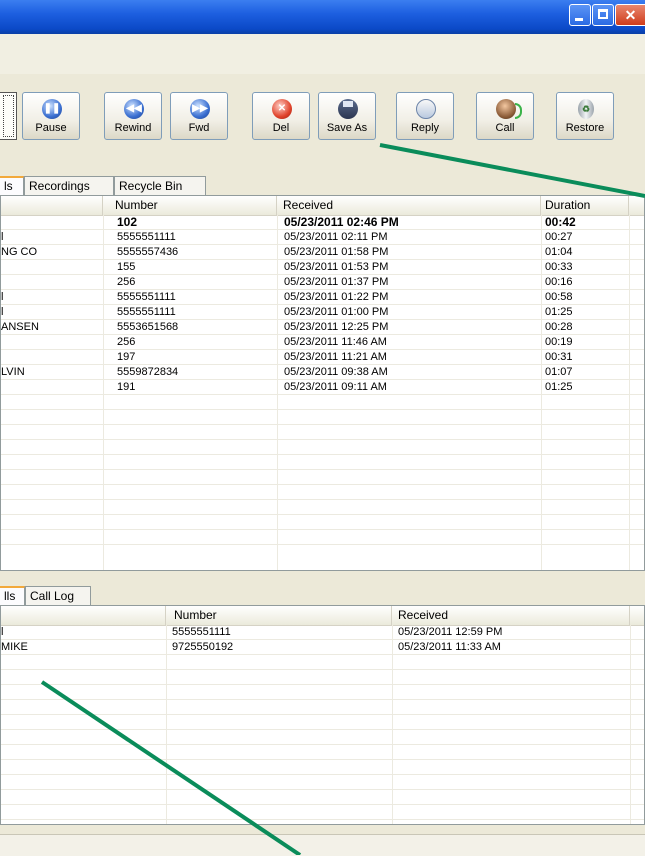 This screenshot has width=645, height=856. Describe the element at coordinates (586, 109) in the screenshot. I see `recycle-bin-icon: ♻` at that location.